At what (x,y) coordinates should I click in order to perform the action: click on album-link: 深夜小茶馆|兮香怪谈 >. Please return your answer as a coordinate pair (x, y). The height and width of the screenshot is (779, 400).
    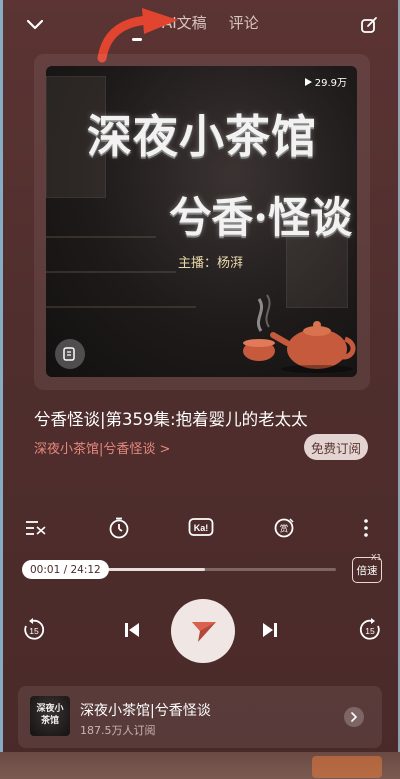
    Looking at the image, I should click on (102, 447).